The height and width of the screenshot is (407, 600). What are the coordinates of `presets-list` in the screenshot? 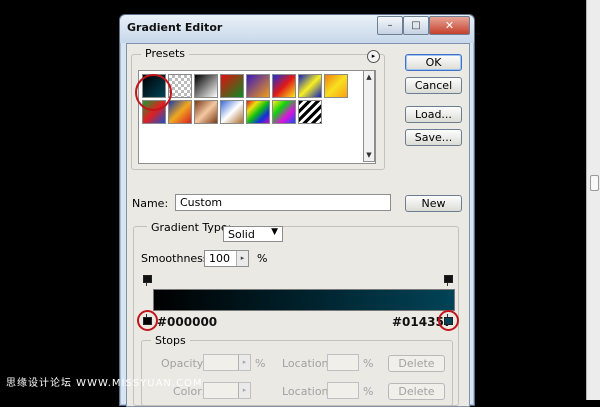 It's located at (257, 117).